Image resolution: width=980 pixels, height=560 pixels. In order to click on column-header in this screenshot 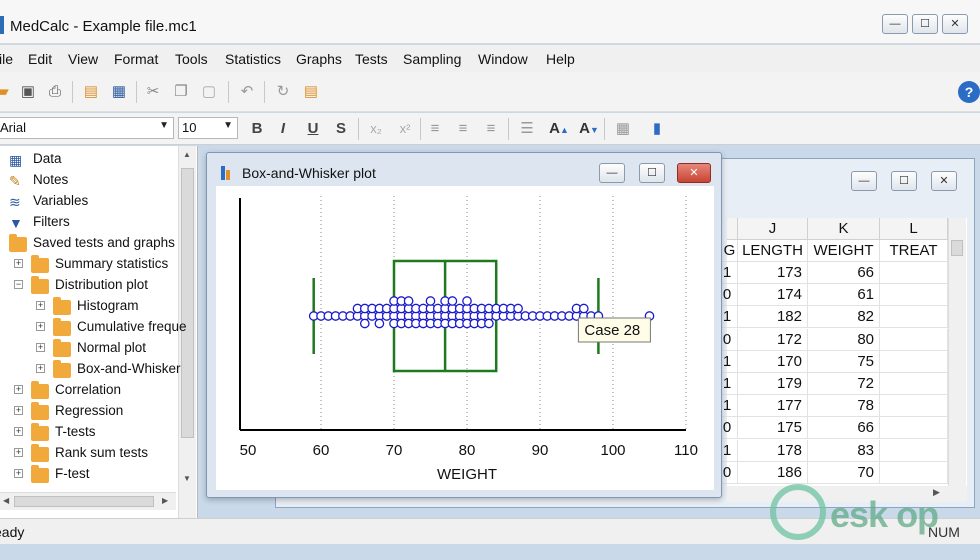, I will do `click(732, 229)`.